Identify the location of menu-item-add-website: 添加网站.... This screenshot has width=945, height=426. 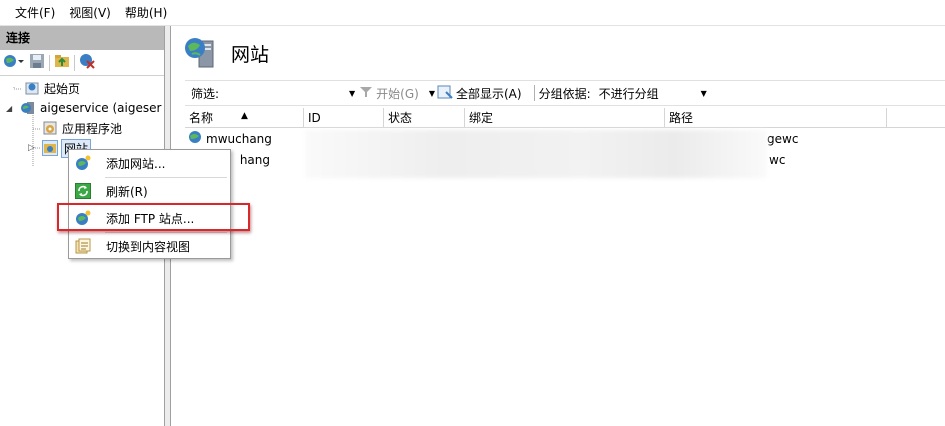
(149, 163).